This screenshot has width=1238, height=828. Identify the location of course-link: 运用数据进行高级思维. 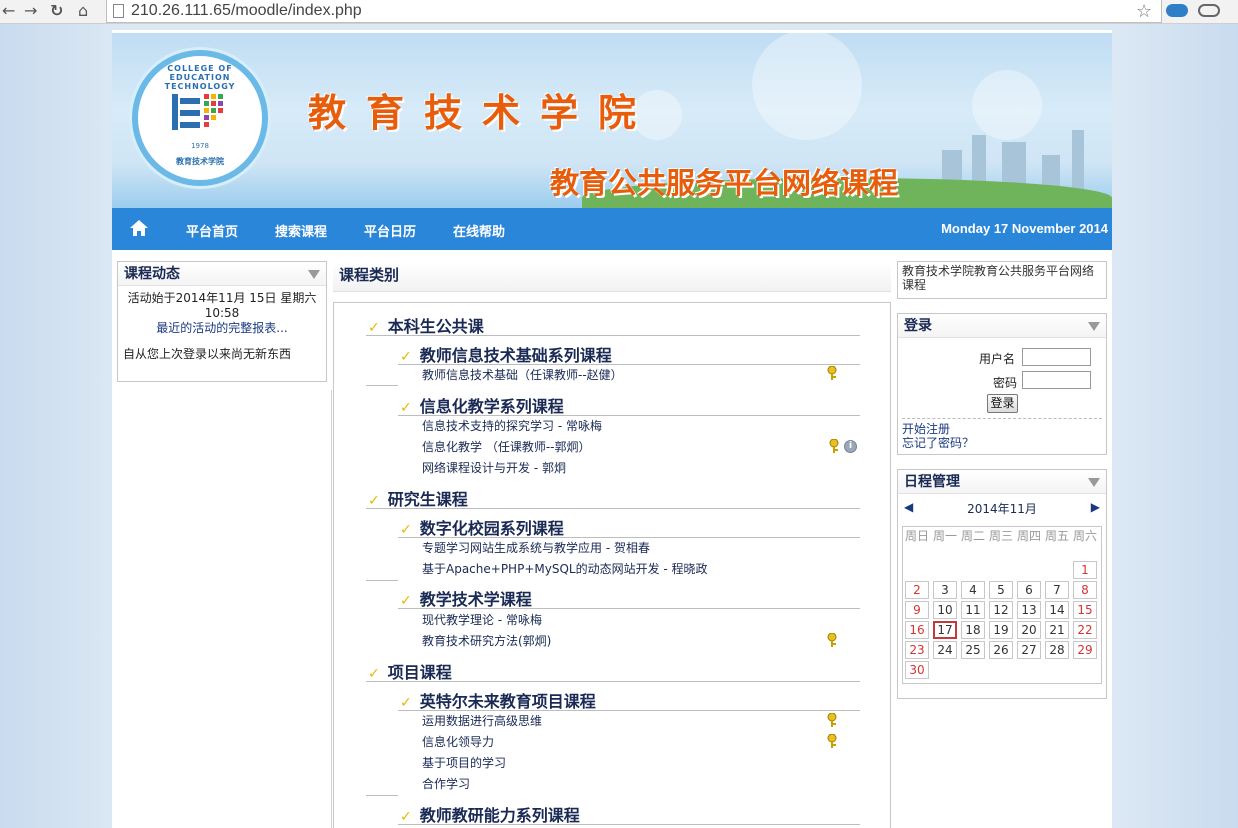
(482, 720).